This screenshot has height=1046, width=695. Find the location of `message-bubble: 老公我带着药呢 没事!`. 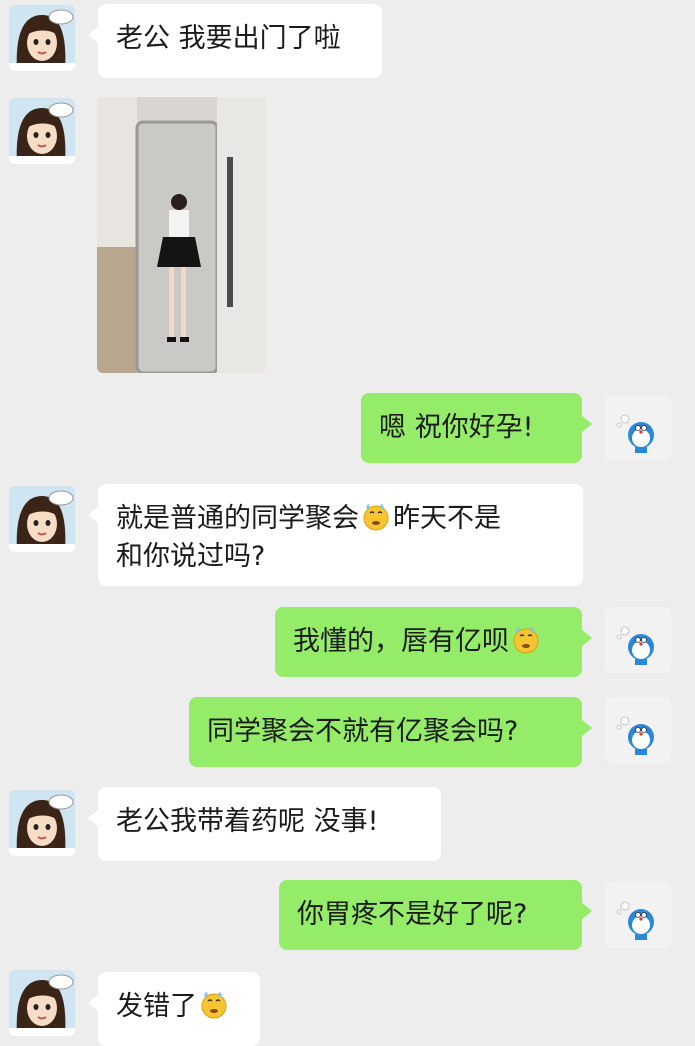

message-bubble: 老公我带着药呢 没事! is located at coordinates (264, 824).